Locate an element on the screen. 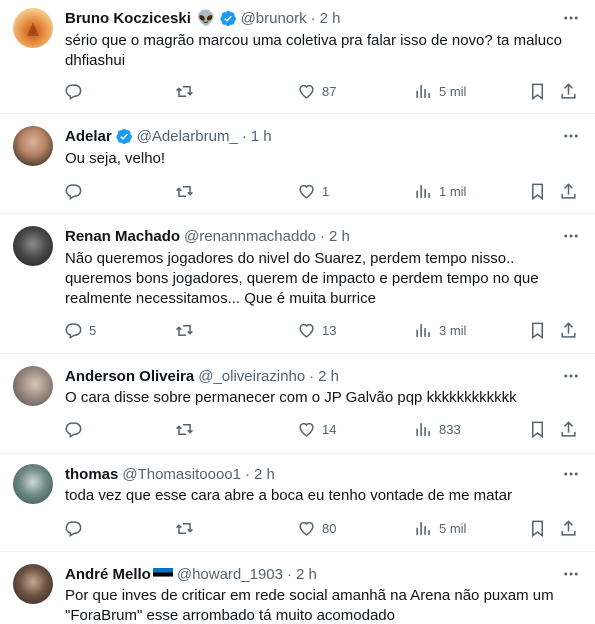  like-count: 13 is located at coordinates (329, 330).